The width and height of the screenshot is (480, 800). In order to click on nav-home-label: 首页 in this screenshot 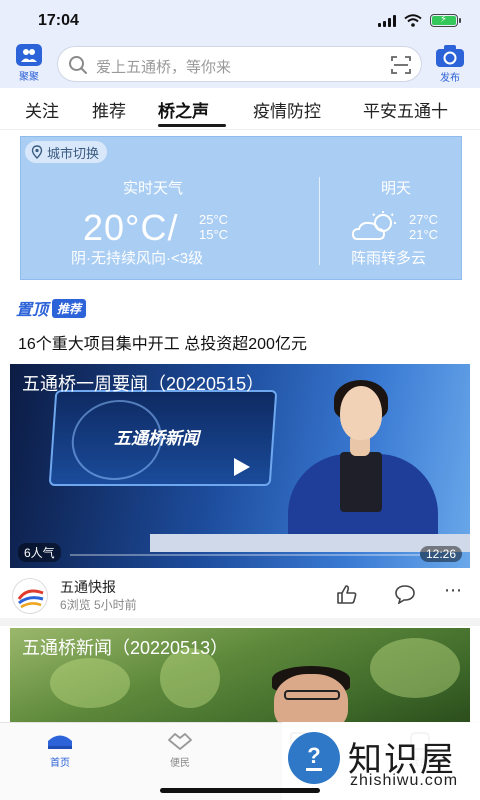, I will do `click(60, 763)`.